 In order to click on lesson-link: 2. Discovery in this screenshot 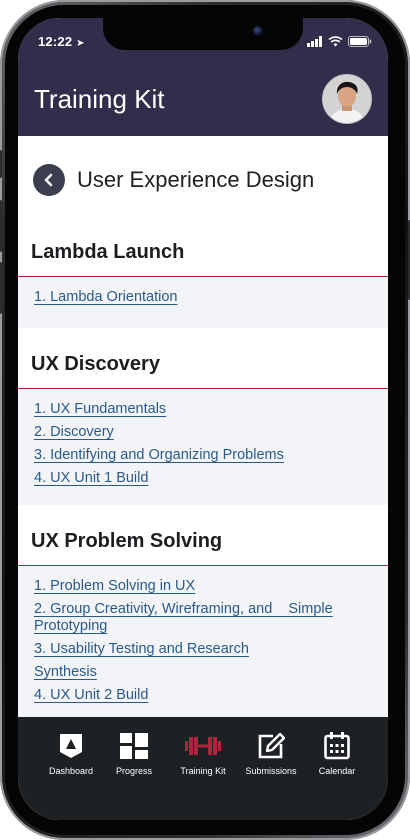, I will do `click(203, 432)`.